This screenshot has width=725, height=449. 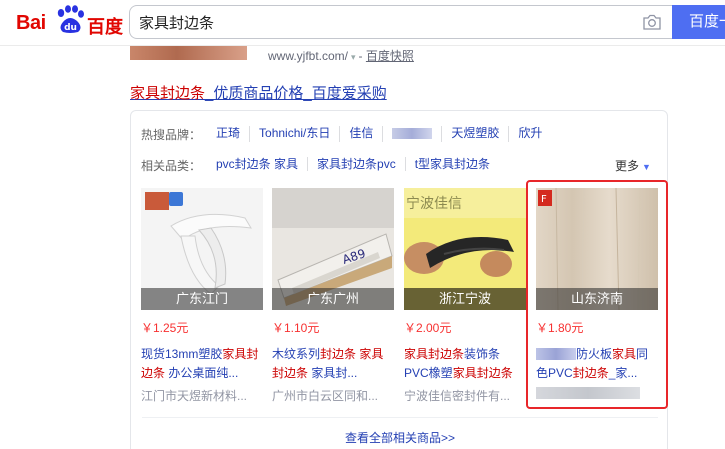 I want to click on product-price: ￥2.00元, so click(x=428, y=328).